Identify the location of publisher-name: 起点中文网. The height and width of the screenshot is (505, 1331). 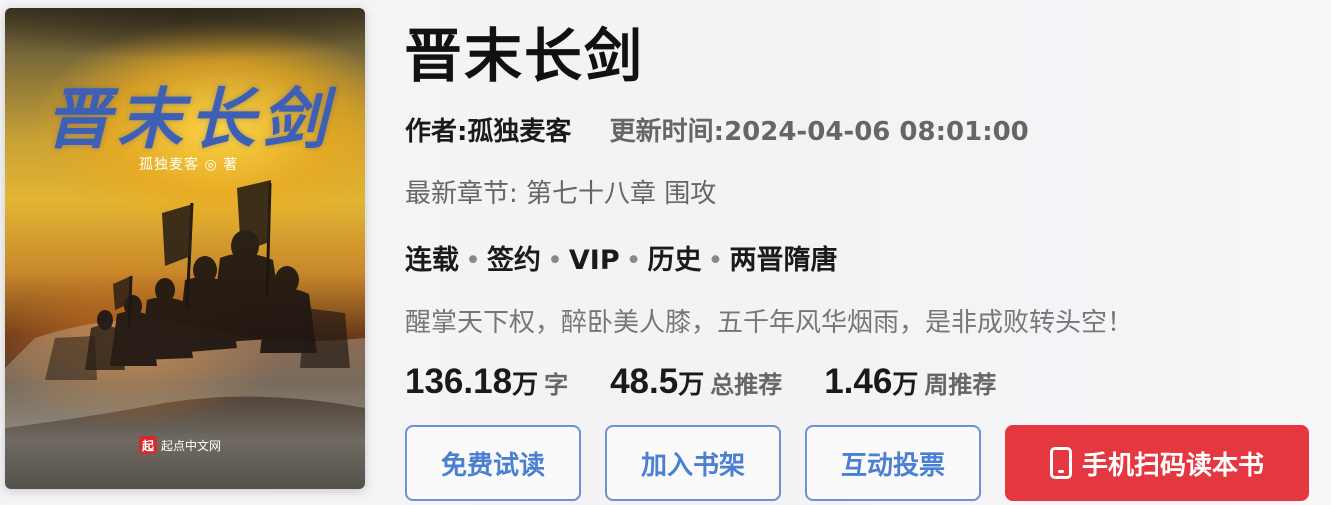
(191, 445).